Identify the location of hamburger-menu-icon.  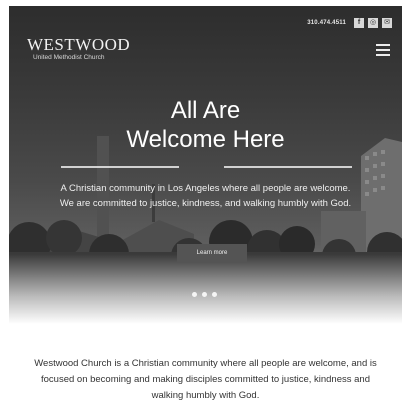
(383, 51).